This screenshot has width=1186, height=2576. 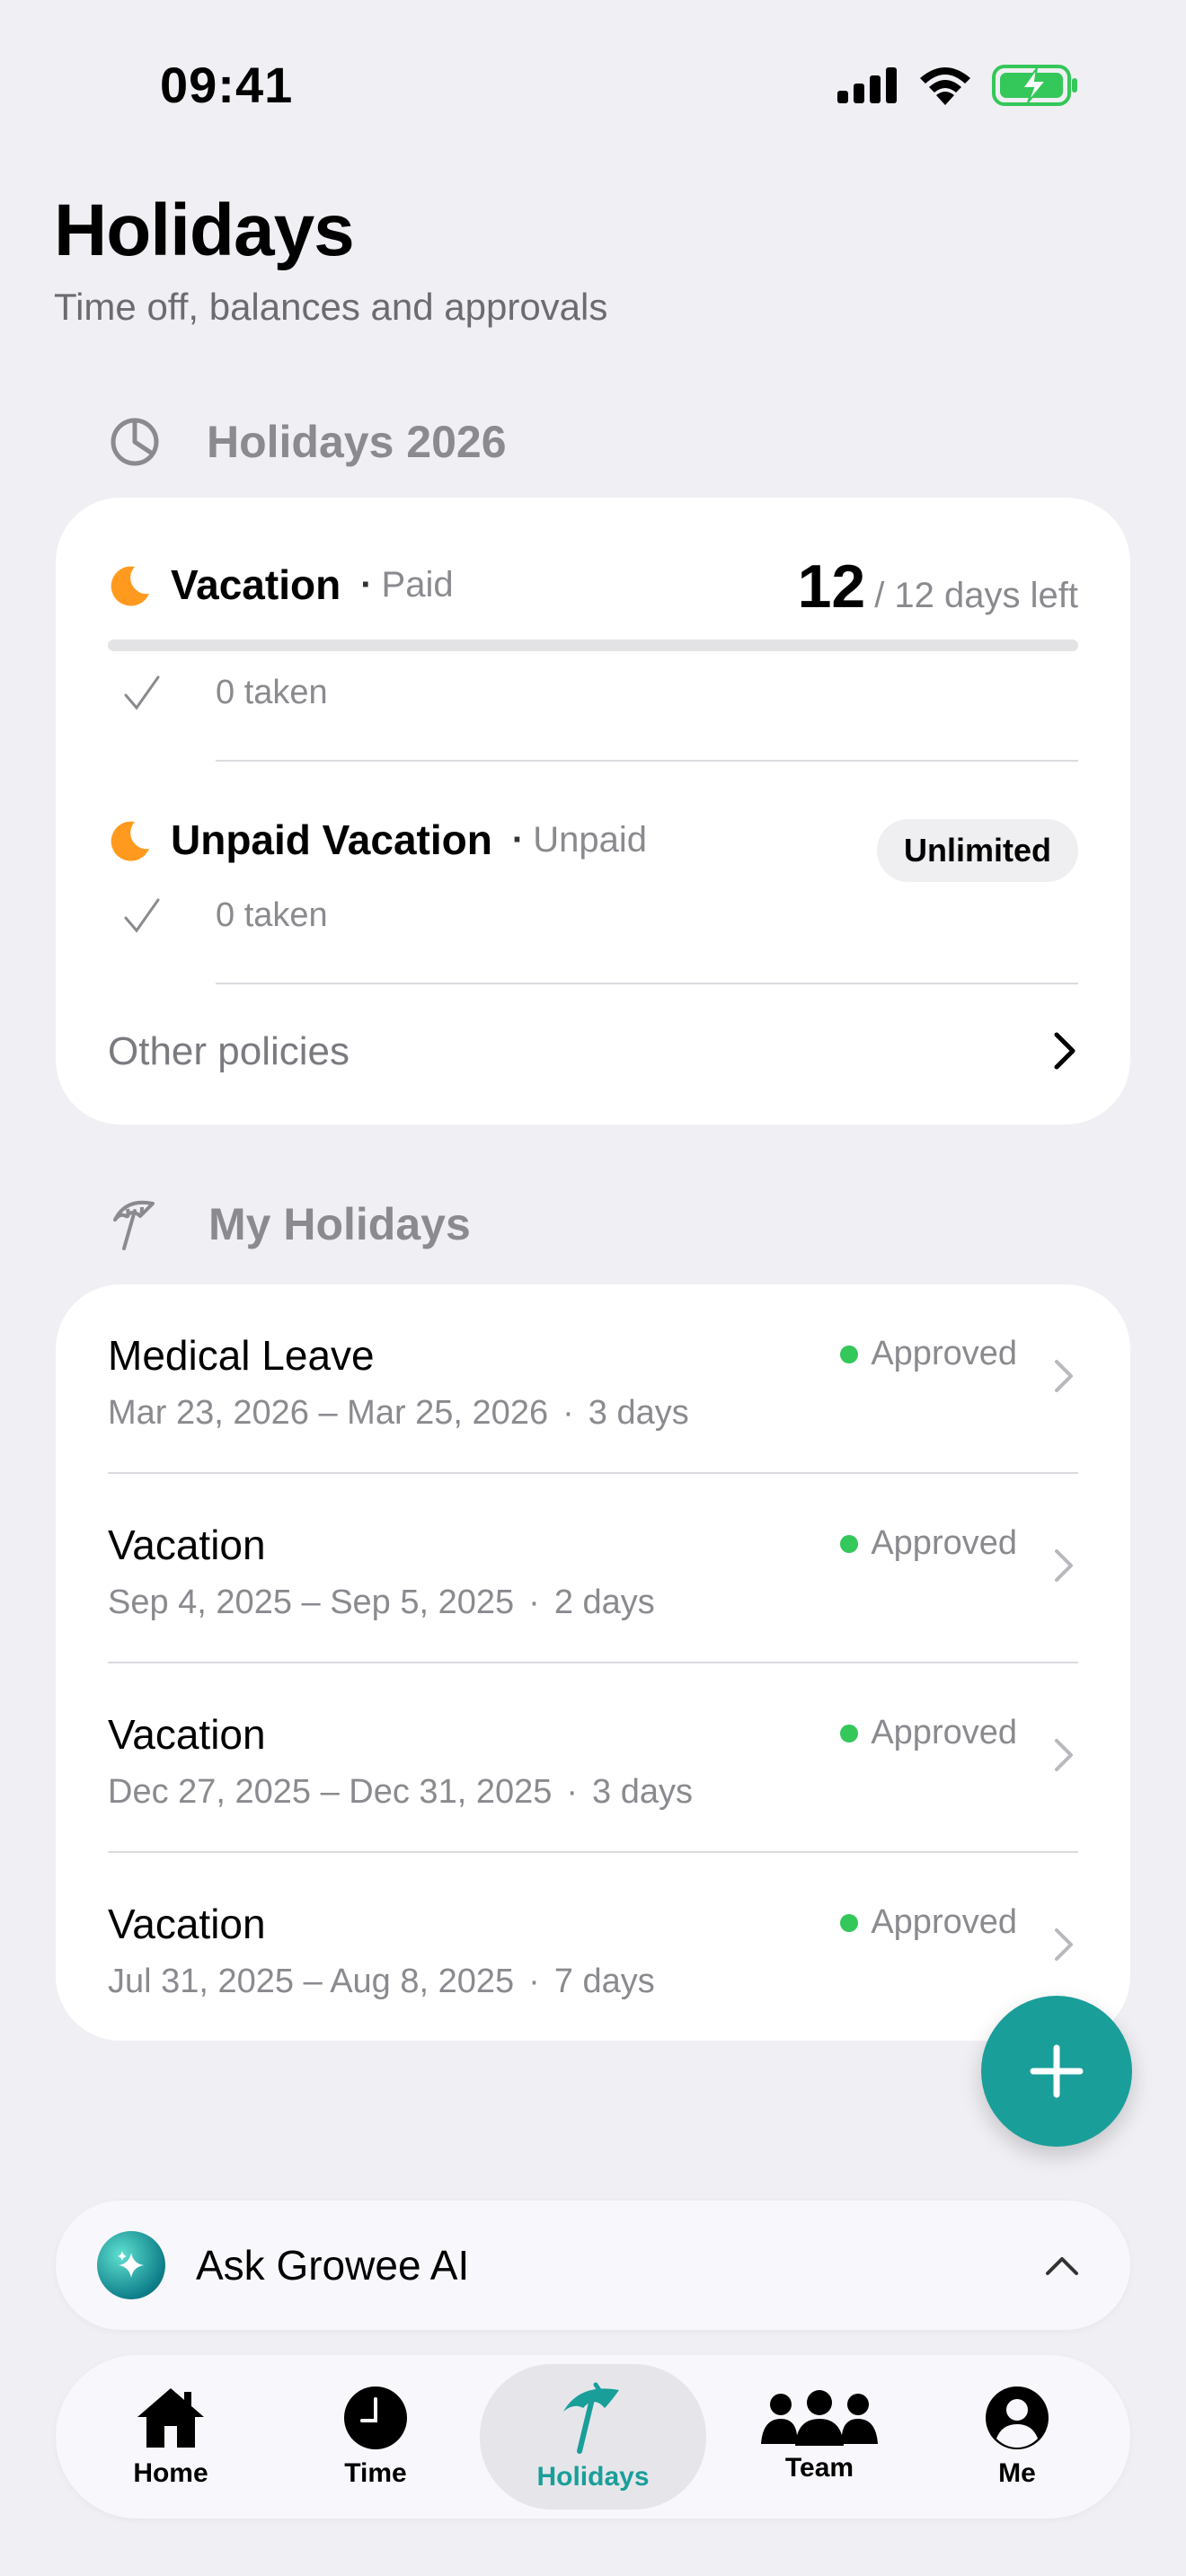 What do you see at coordinates (593, 2265) in the screenshot?
I see `ask-ai-bar: Ask Growee AI` at bounding box center [593, 2265].